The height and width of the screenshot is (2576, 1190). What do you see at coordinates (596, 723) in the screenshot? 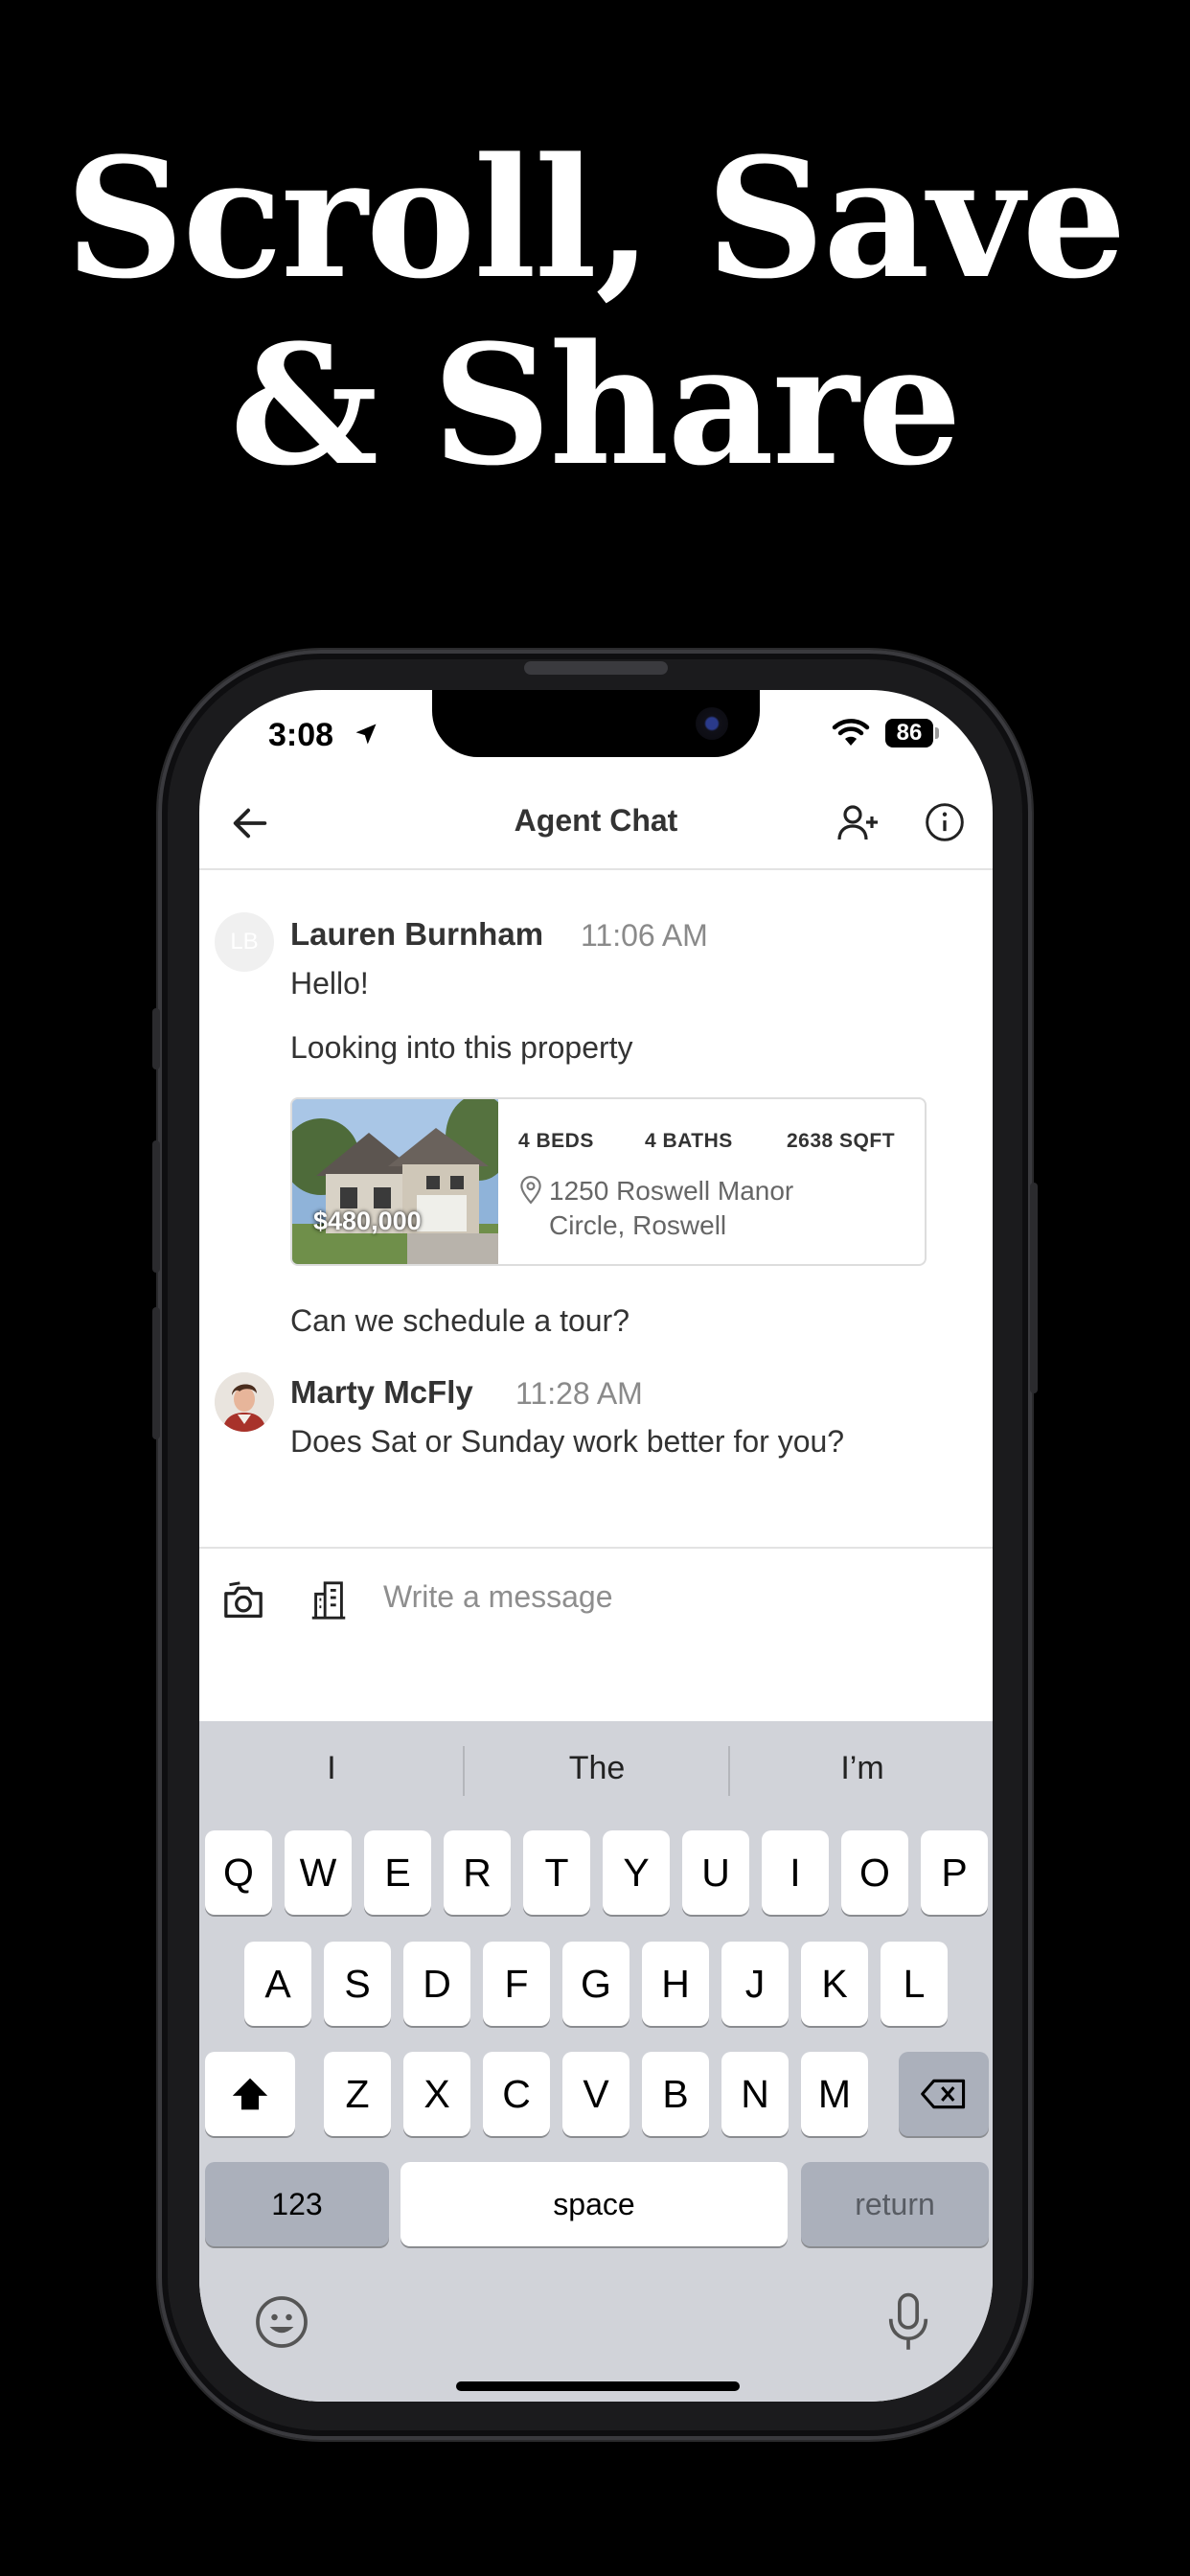
I see `notch` at bounding box center [596, 723].